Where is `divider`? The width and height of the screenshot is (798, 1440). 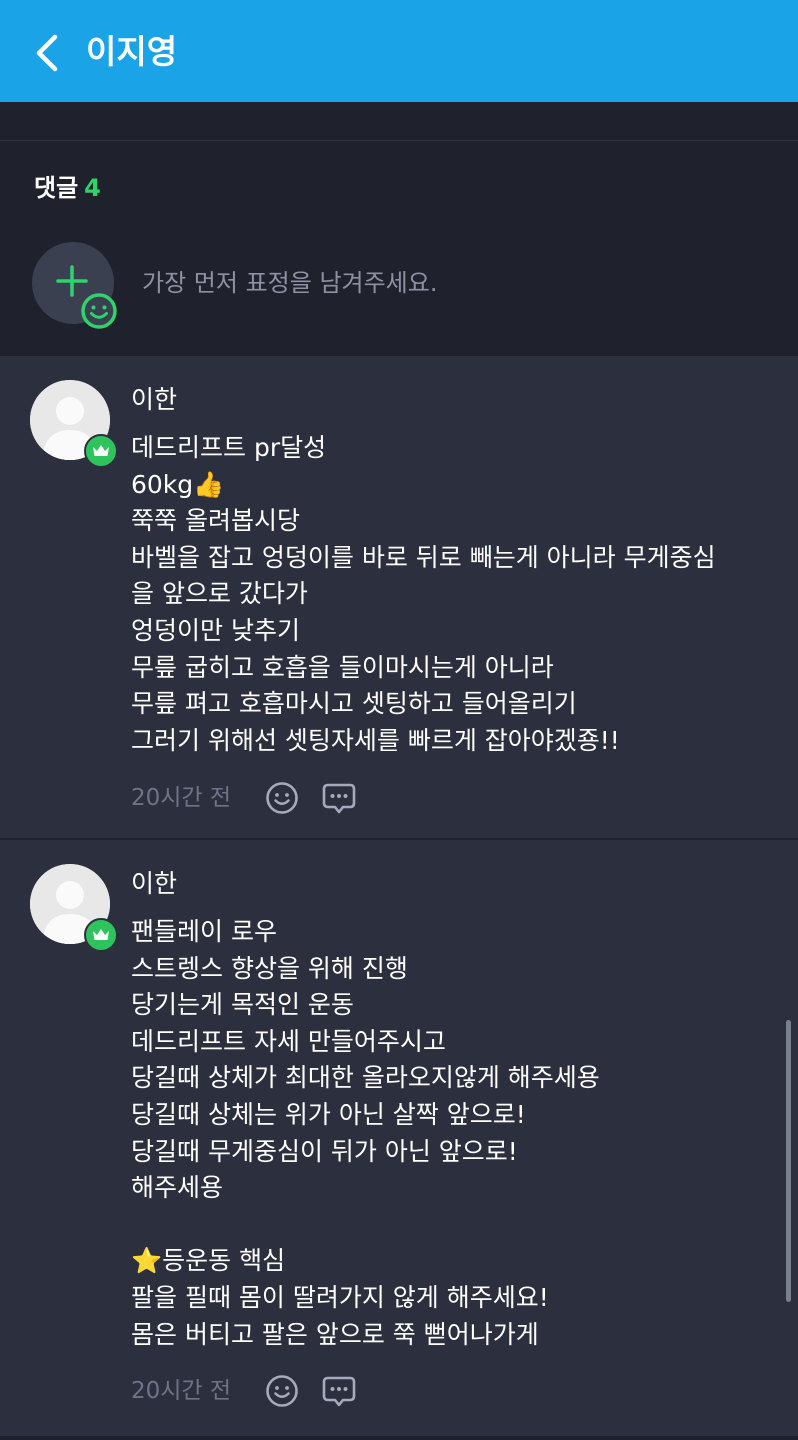 divider is located at coordinates (399, 1438).